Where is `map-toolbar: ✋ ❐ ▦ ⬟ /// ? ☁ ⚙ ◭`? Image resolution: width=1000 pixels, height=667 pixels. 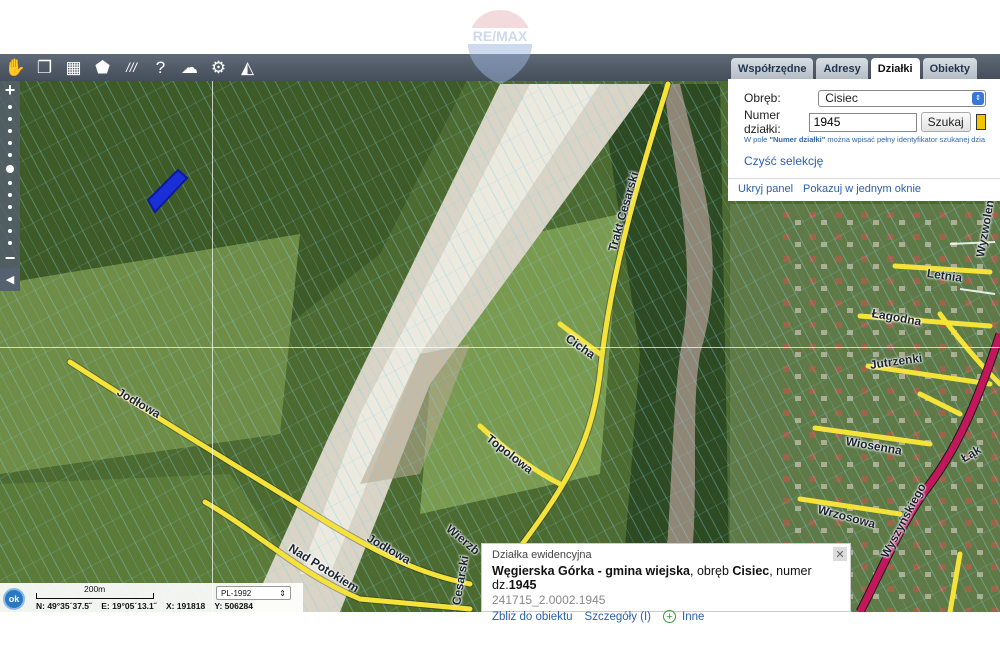
map-toolbar: ✋ ❐ ▦ ⬟ /// ? ☁ ⚙ ◭ is located at coordinates (364, 67).